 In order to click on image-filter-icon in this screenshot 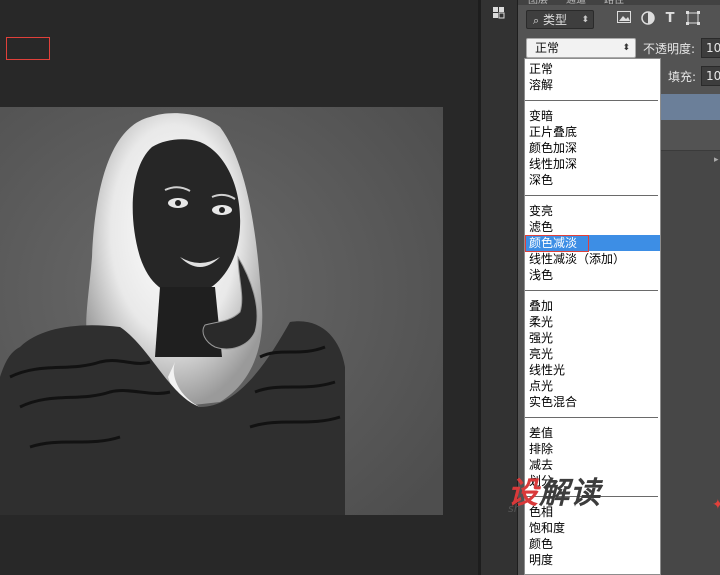, I will do `click(624, 19)`.